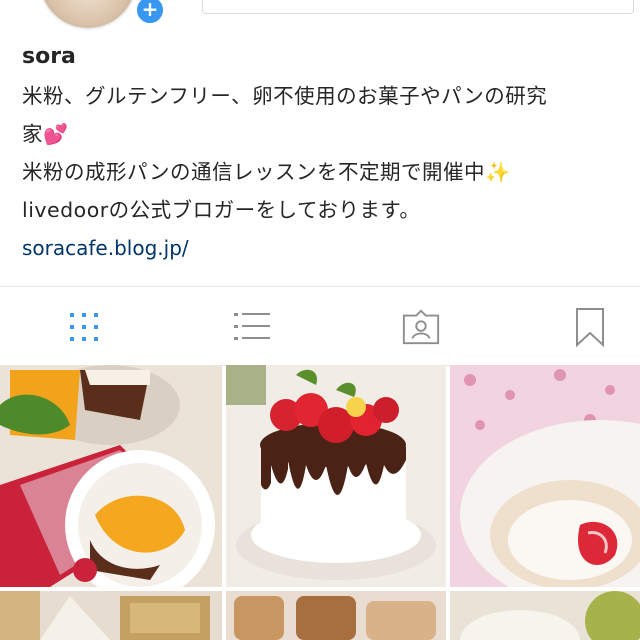 Image resolution: width=640 pixels, height=640 pixels. What do you see at coordinates (498, 172) in the screenshot?
I see `sparkles-emoji: ✨` at bounding box center [498, 172].